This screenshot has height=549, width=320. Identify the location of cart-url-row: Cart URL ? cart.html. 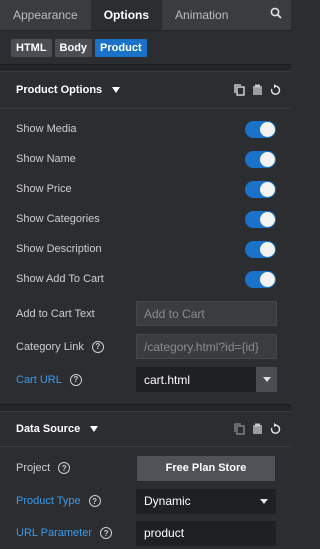
(145, 379).